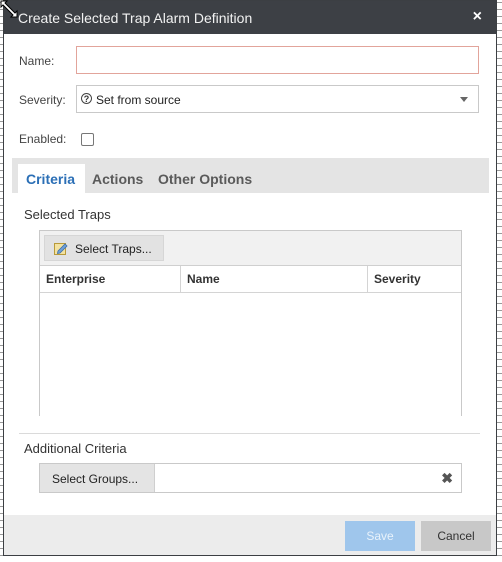  What do you see at coordinates (42, 100) in the screenshot?
I see `severity-label: Severity:` at bounding box center [42, 100].